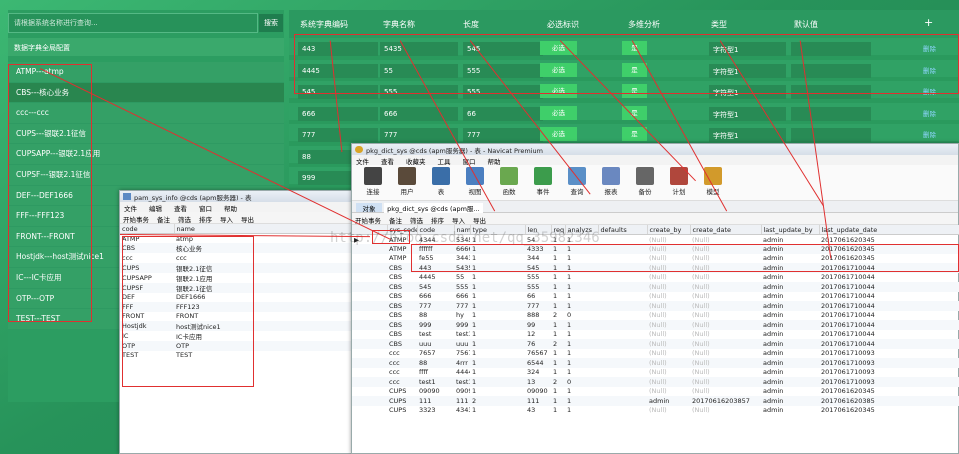  What do you see at coordinates (402, 392) in the screenshot?
I see `table-cell: CUPS` at bounding box center [402, 392].